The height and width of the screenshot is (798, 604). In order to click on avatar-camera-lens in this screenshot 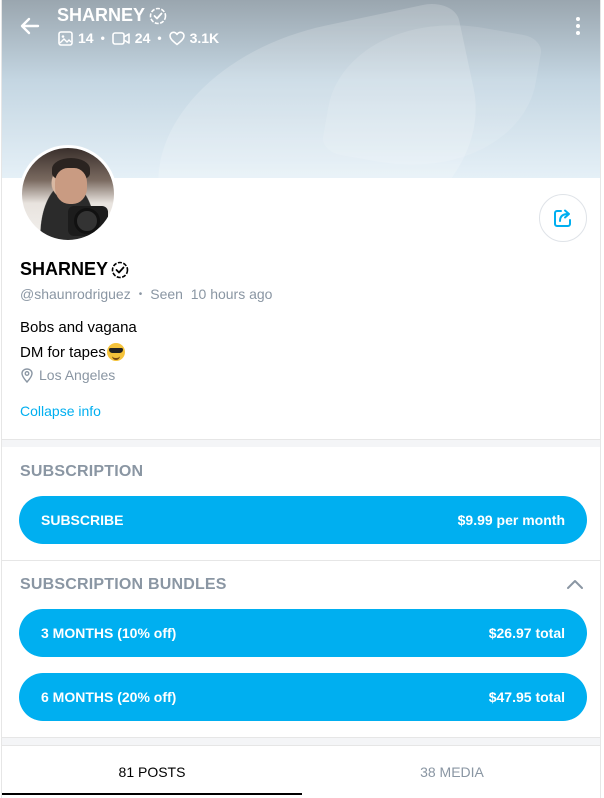, I will do `click(87, 221)`.